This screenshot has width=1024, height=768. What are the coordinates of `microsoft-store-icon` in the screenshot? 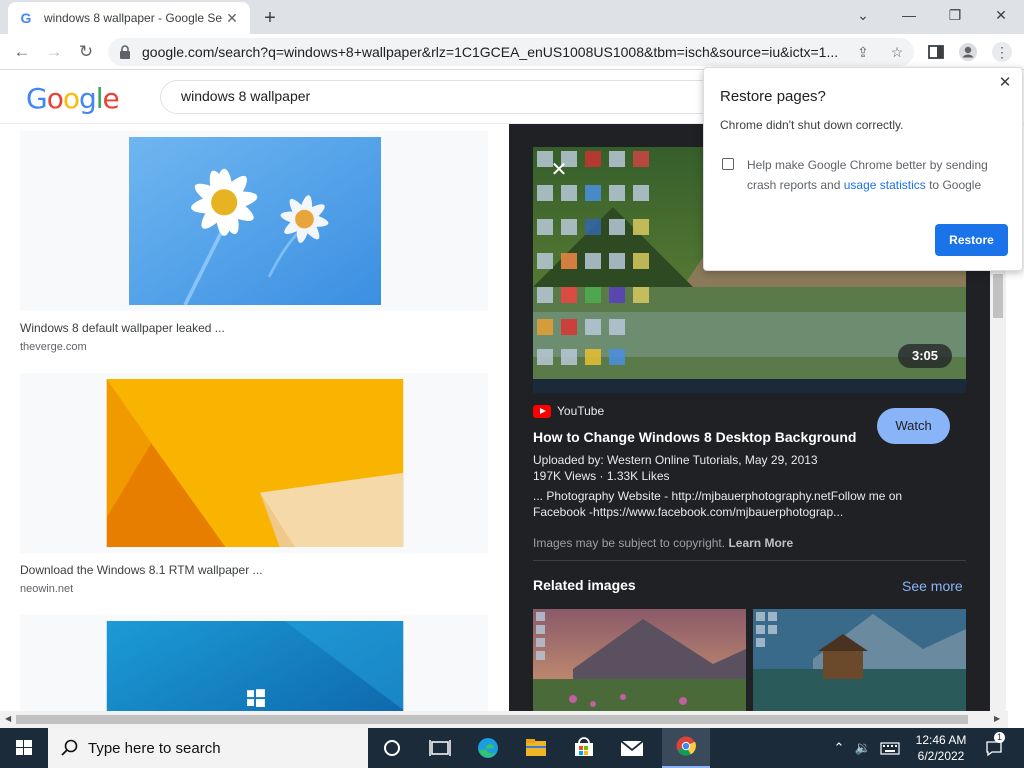 It's located at (584, 748).